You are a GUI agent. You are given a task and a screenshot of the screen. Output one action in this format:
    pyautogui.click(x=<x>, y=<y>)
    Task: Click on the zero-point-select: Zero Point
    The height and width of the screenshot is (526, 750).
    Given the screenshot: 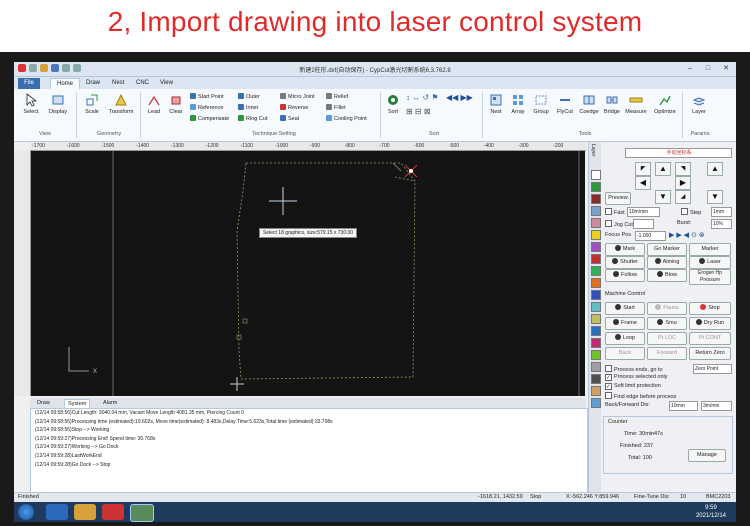 What is the action you would take?
    pyautogui.click(x=712, y=369)
    